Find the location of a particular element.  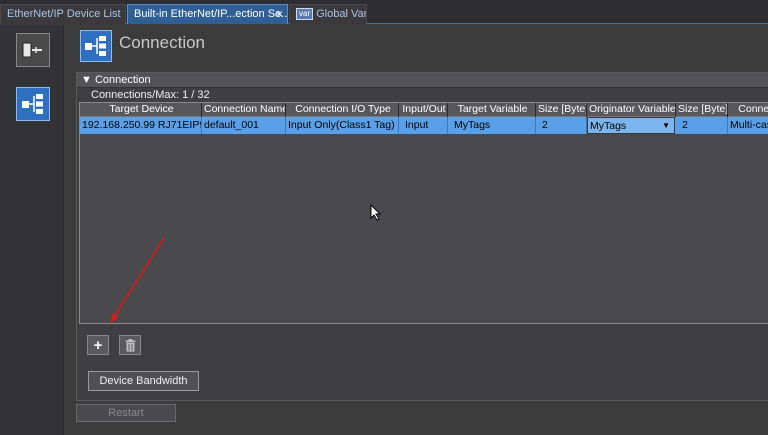

cell-io-type: Input Only(Class1 Tag) is located at coordinates (342, 125).